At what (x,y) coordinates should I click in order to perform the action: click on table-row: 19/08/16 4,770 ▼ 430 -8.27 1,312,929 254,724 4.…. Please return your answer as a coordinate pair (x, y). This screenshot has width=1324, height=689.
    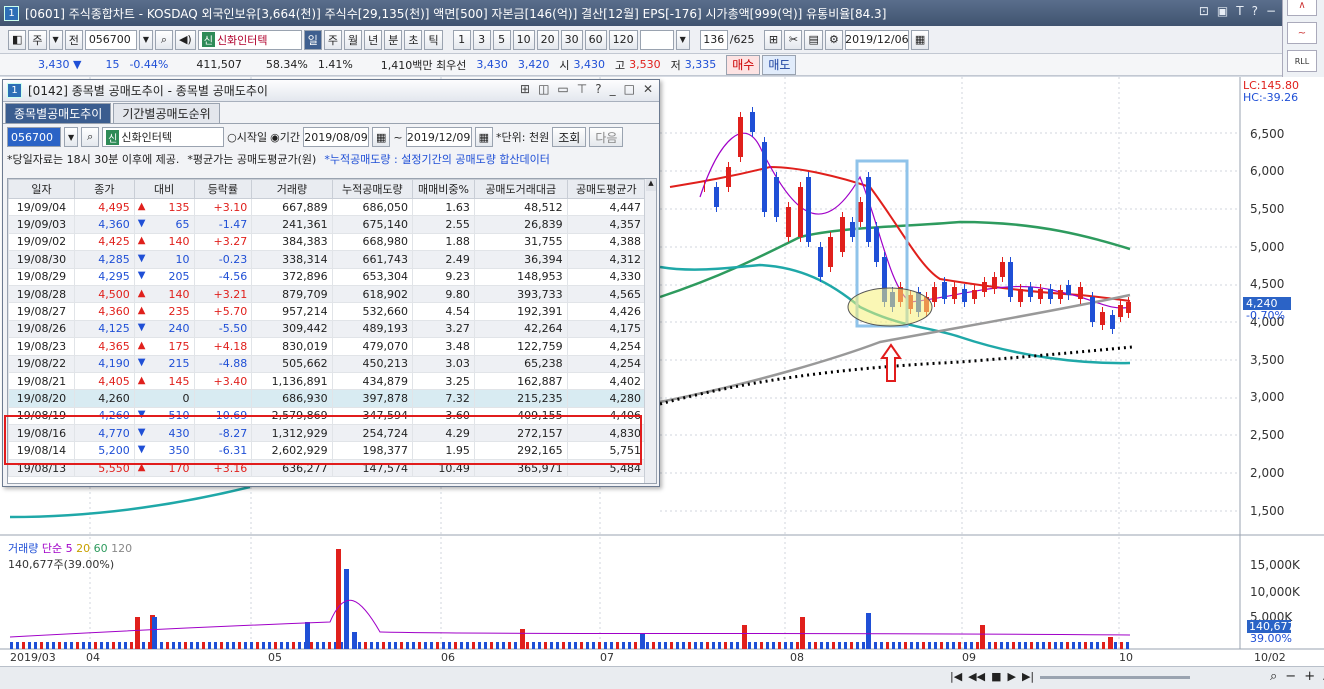
    Looking at the image, I should click on (327, 433).